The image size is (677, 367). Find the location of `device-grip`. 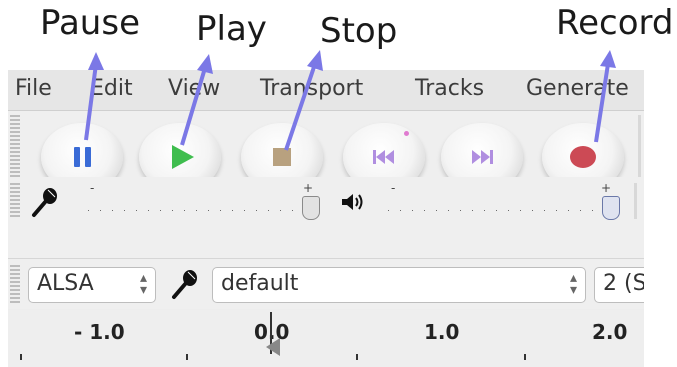

device-grip is located at coordinates (15, 284).